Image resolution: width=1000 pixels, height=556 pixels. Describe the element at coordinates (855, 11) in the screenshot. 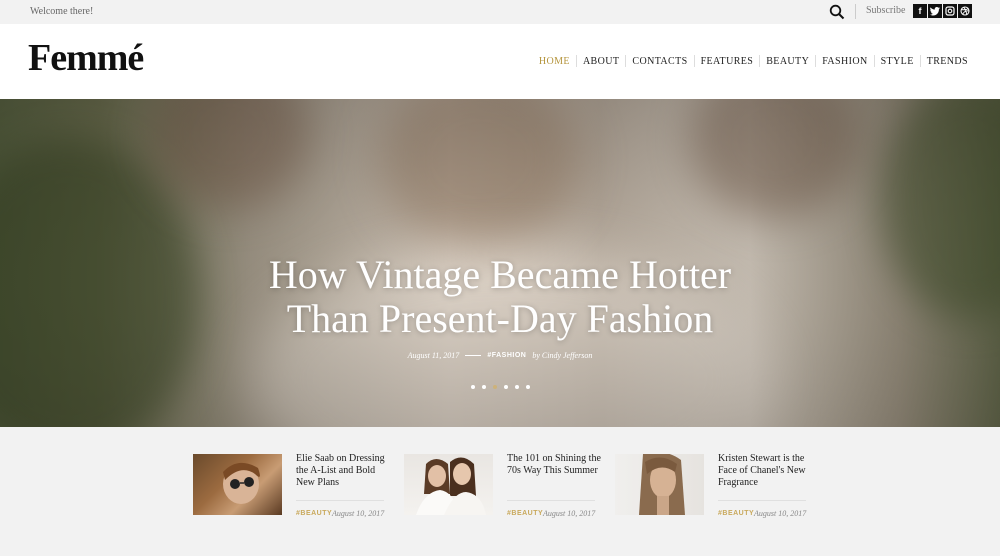

I see `topbar-divider` at that location.